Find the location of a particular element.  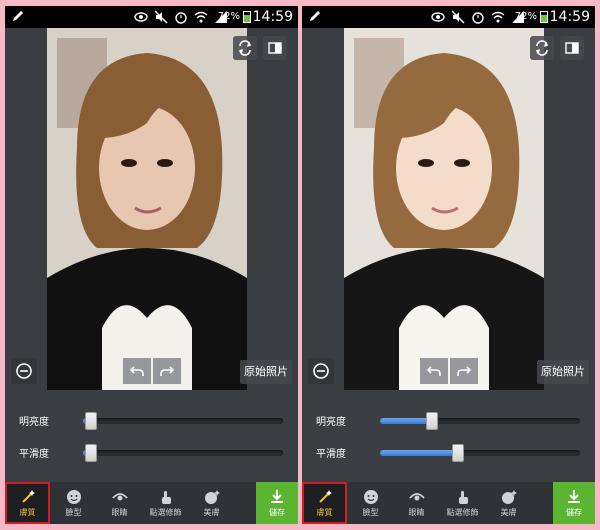

clock: 14:59 is located at coordinates (272, 17).